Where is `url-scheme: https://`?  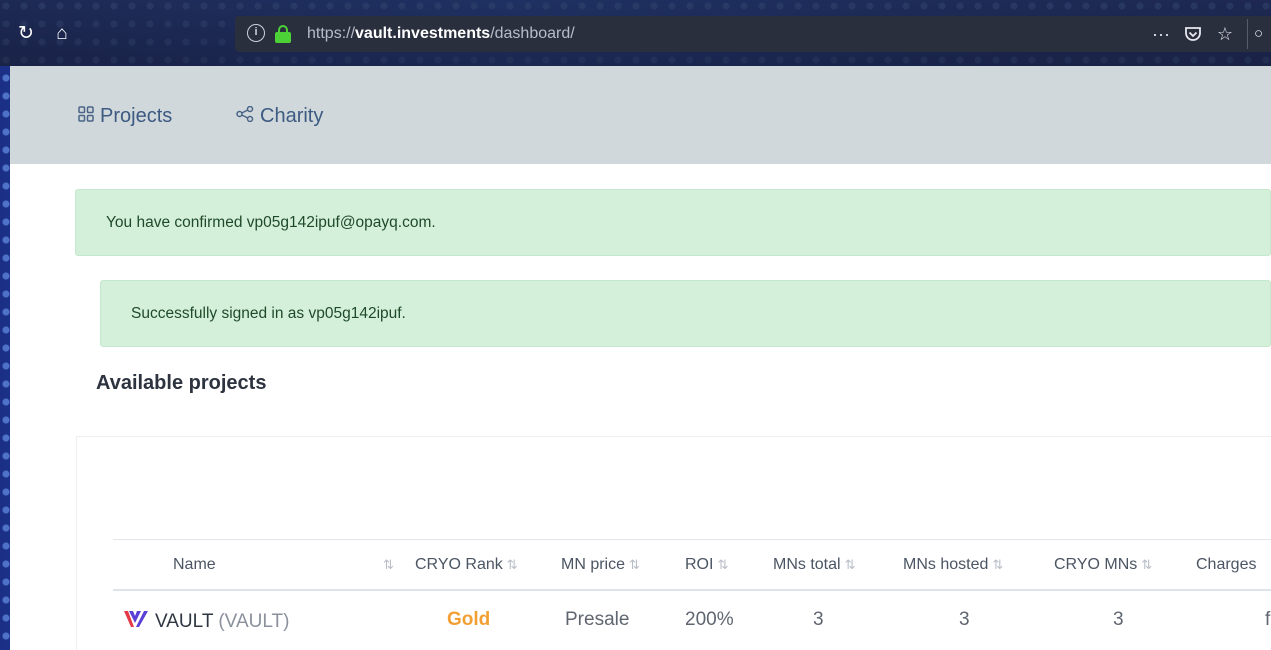 url-scheme: https:// is located at coordinates (331, 33).